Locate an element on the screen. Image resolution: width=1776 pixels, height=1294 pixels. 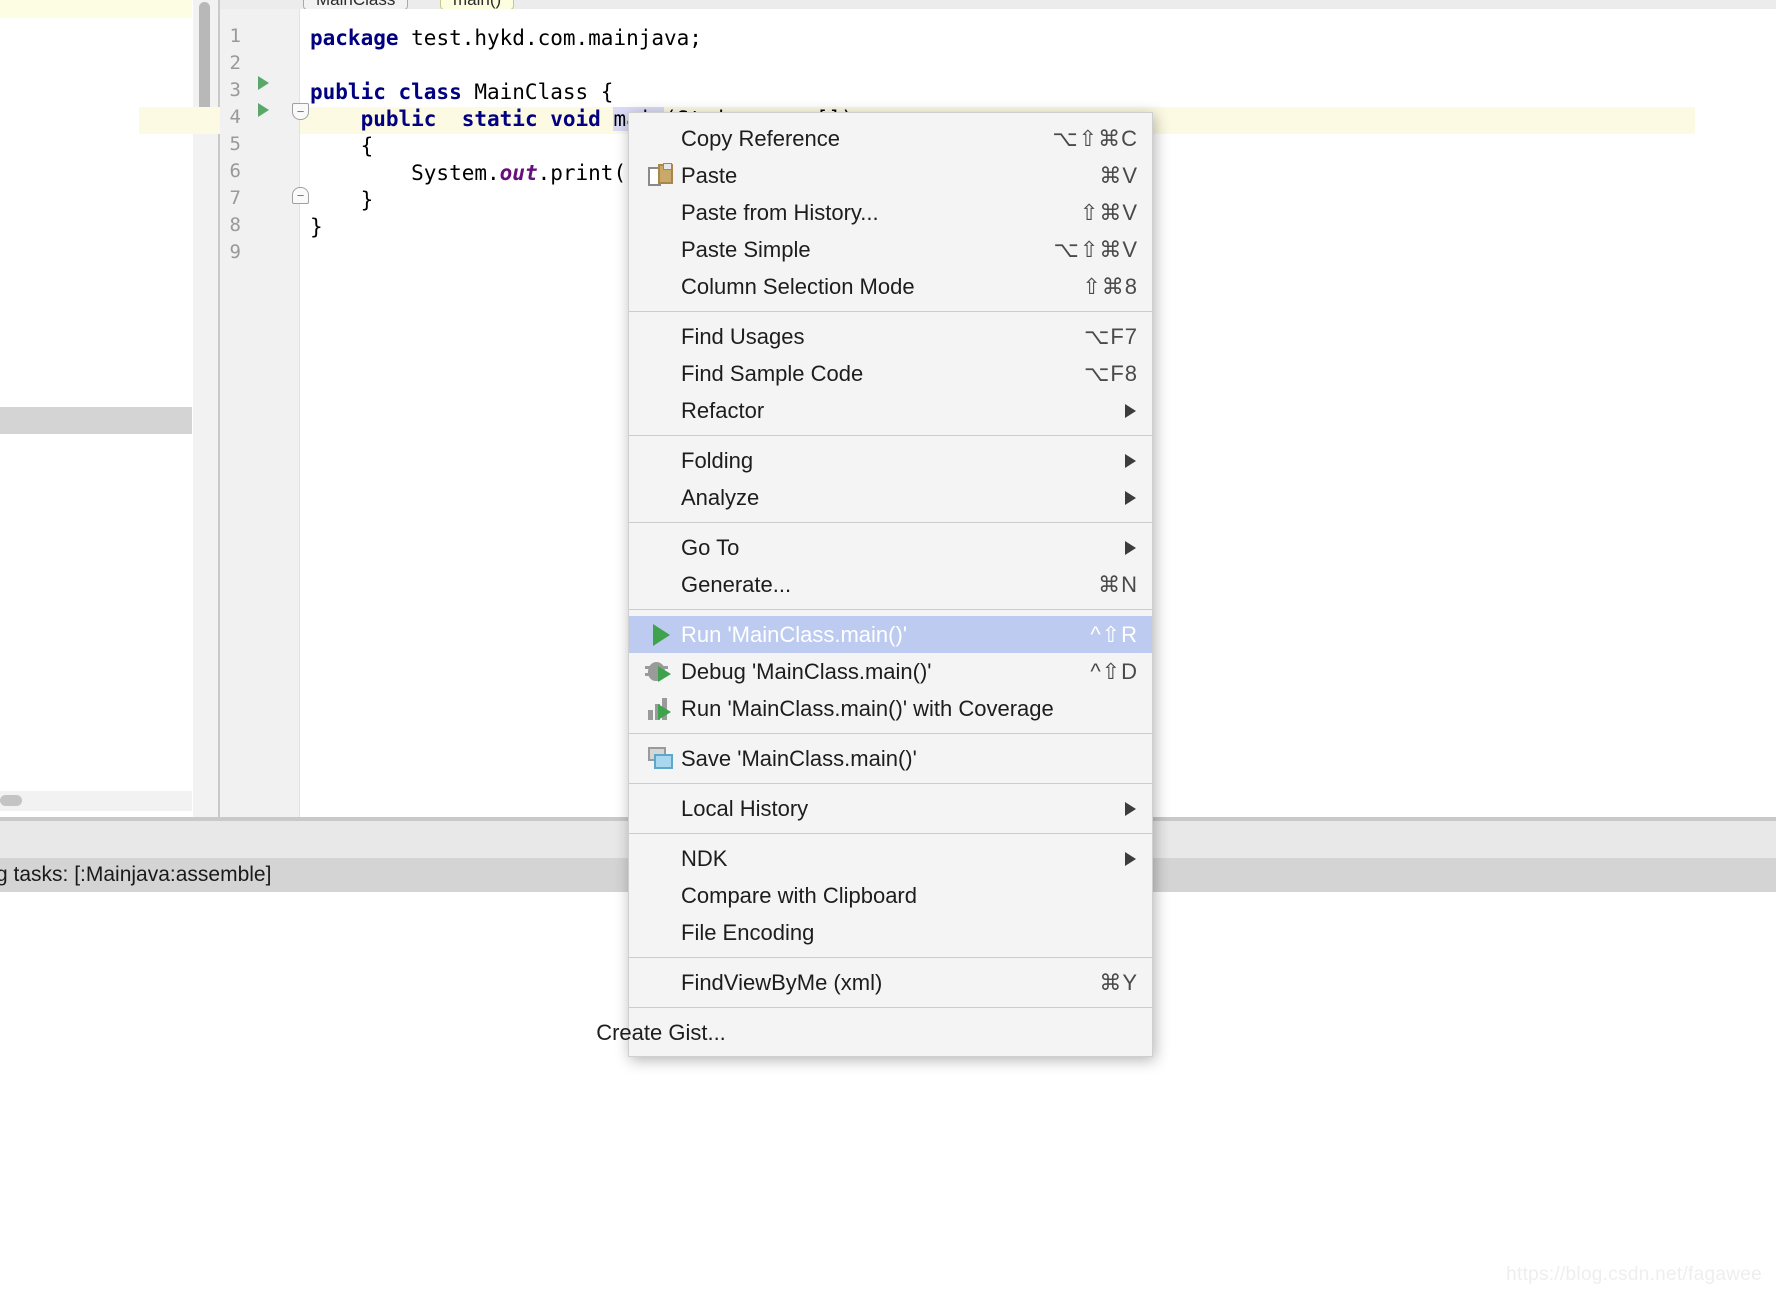
menu-item-generate: Generate... ⌘N is located at coordinates (890, 584).